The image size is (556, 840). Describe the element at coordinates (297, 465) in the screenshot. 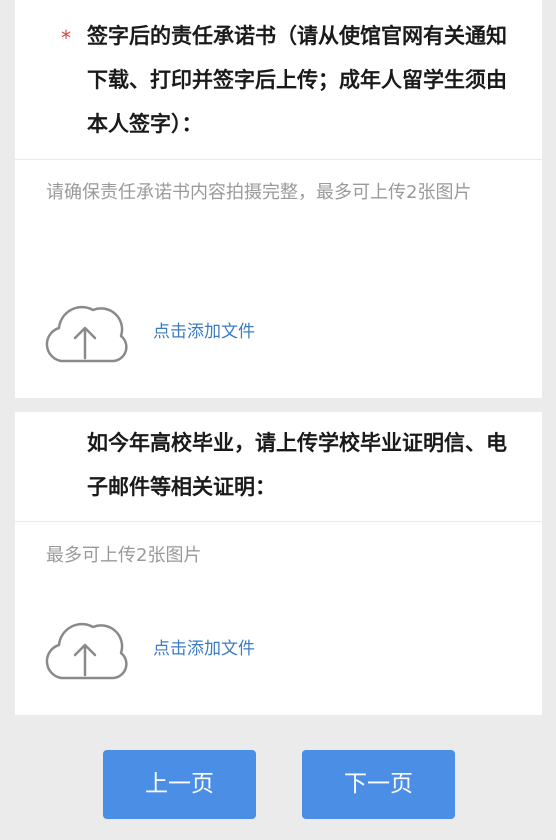

I see `graduation-proof-question: 如今年高校毕业，请上传学校毕业证明信、电子邮件等相关证明：` at that location.